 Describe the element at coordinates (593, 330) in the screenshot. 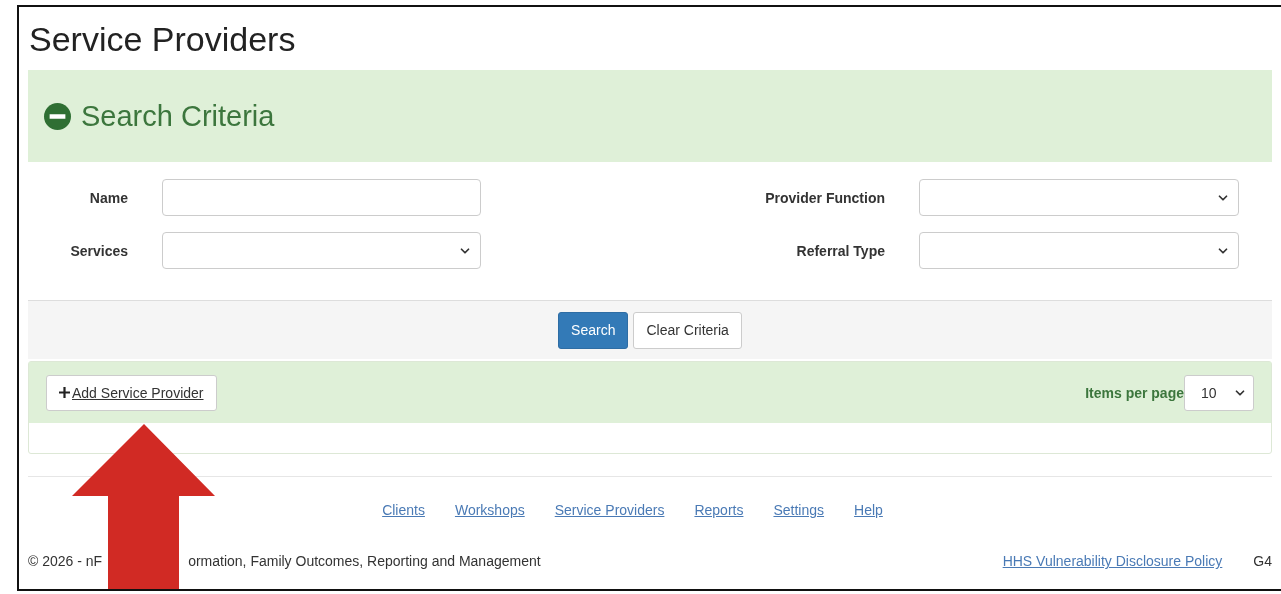

I see `search-button: Search` at that location.